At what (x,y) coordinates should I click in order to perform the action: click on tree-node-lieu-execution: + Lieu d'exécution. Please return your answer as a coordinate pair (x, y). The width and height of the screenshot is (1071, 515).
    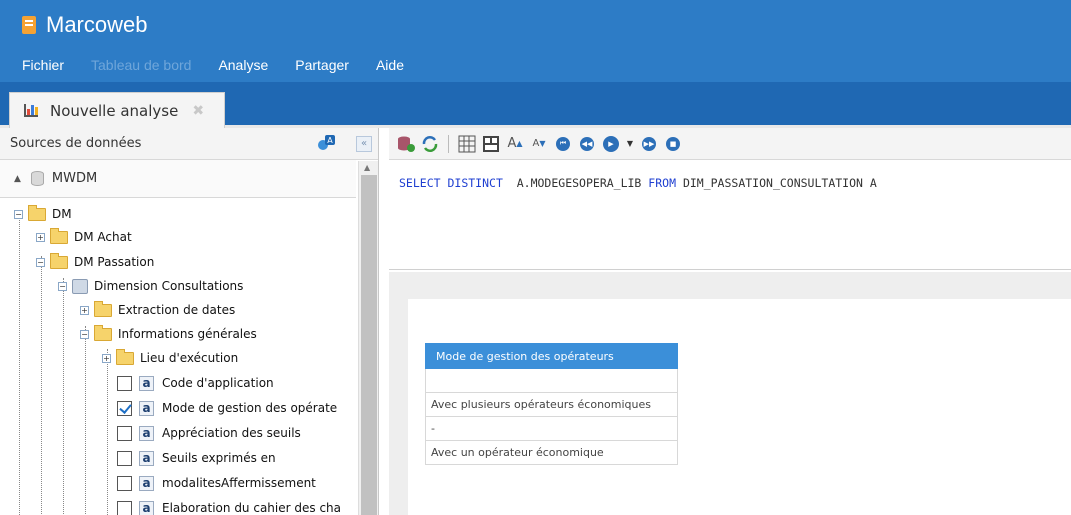
    Looking at the image, I should click on (170, 358).